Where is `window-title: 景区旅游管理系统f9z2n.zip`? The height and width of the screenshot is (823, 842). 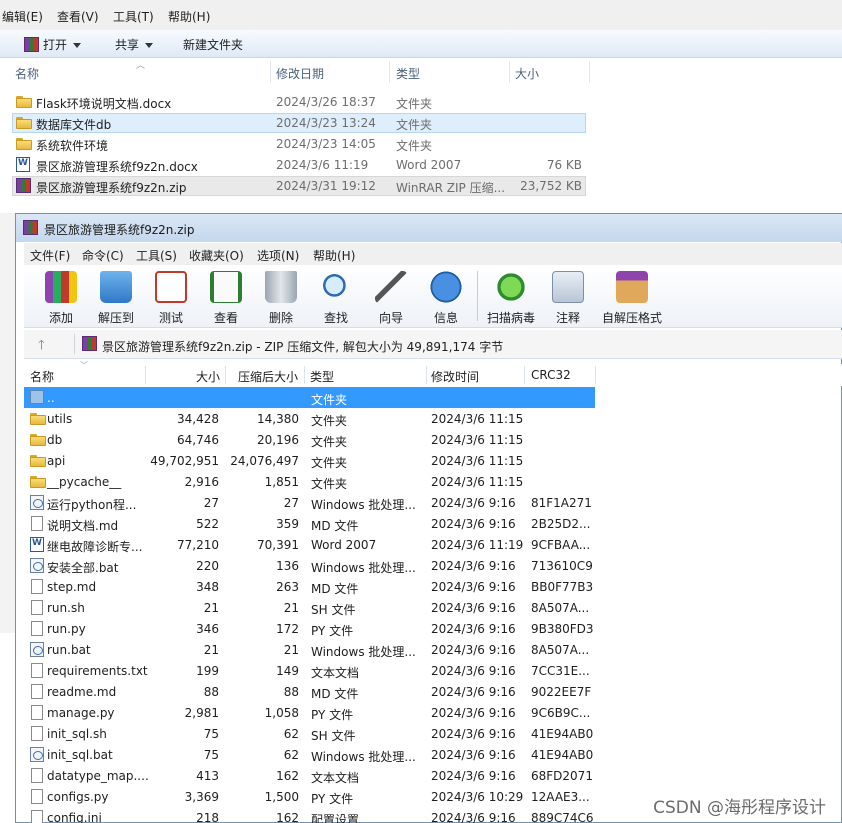
window-title: 景区旅游管理系统f9z2n.zip is located at coordinates (119, 230).